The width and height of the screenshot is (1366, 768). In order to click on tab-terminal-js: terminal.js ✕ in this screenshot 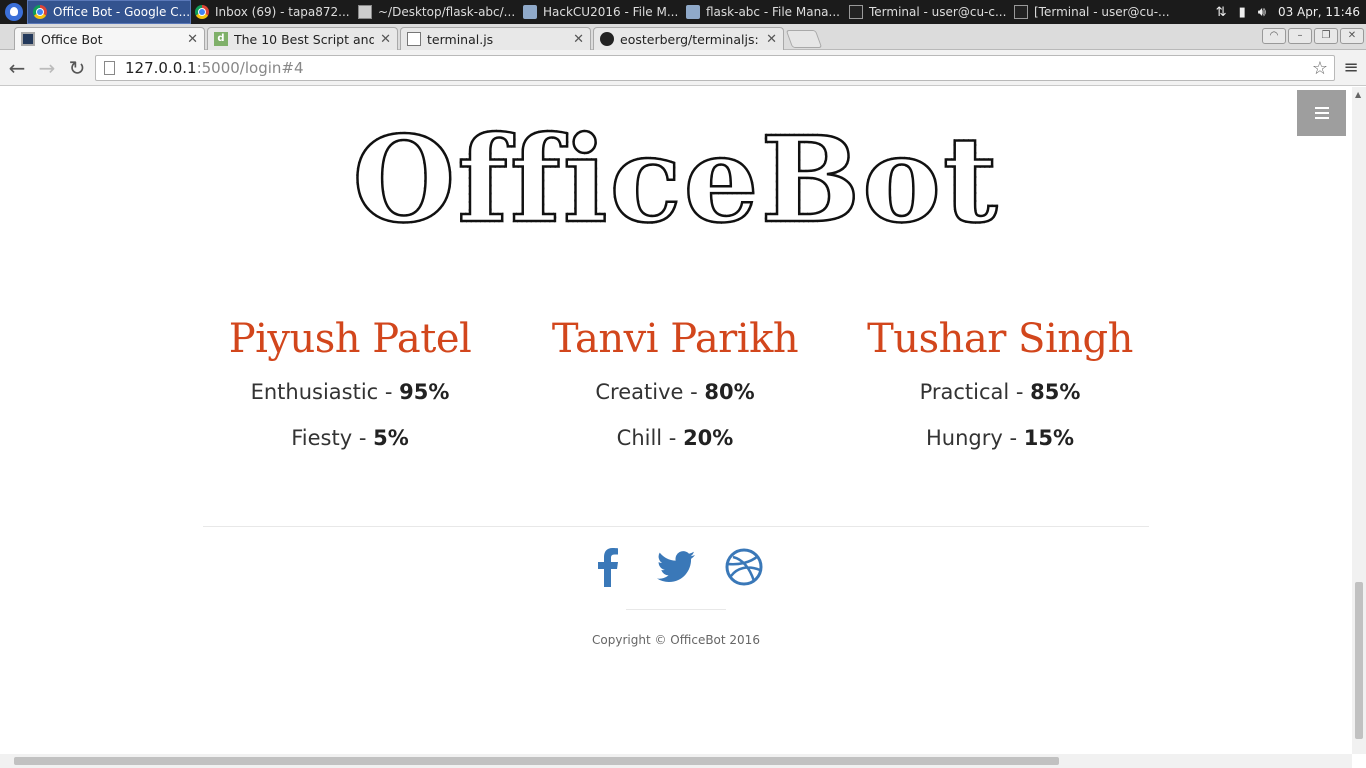, I will do `click(495, 38)`.